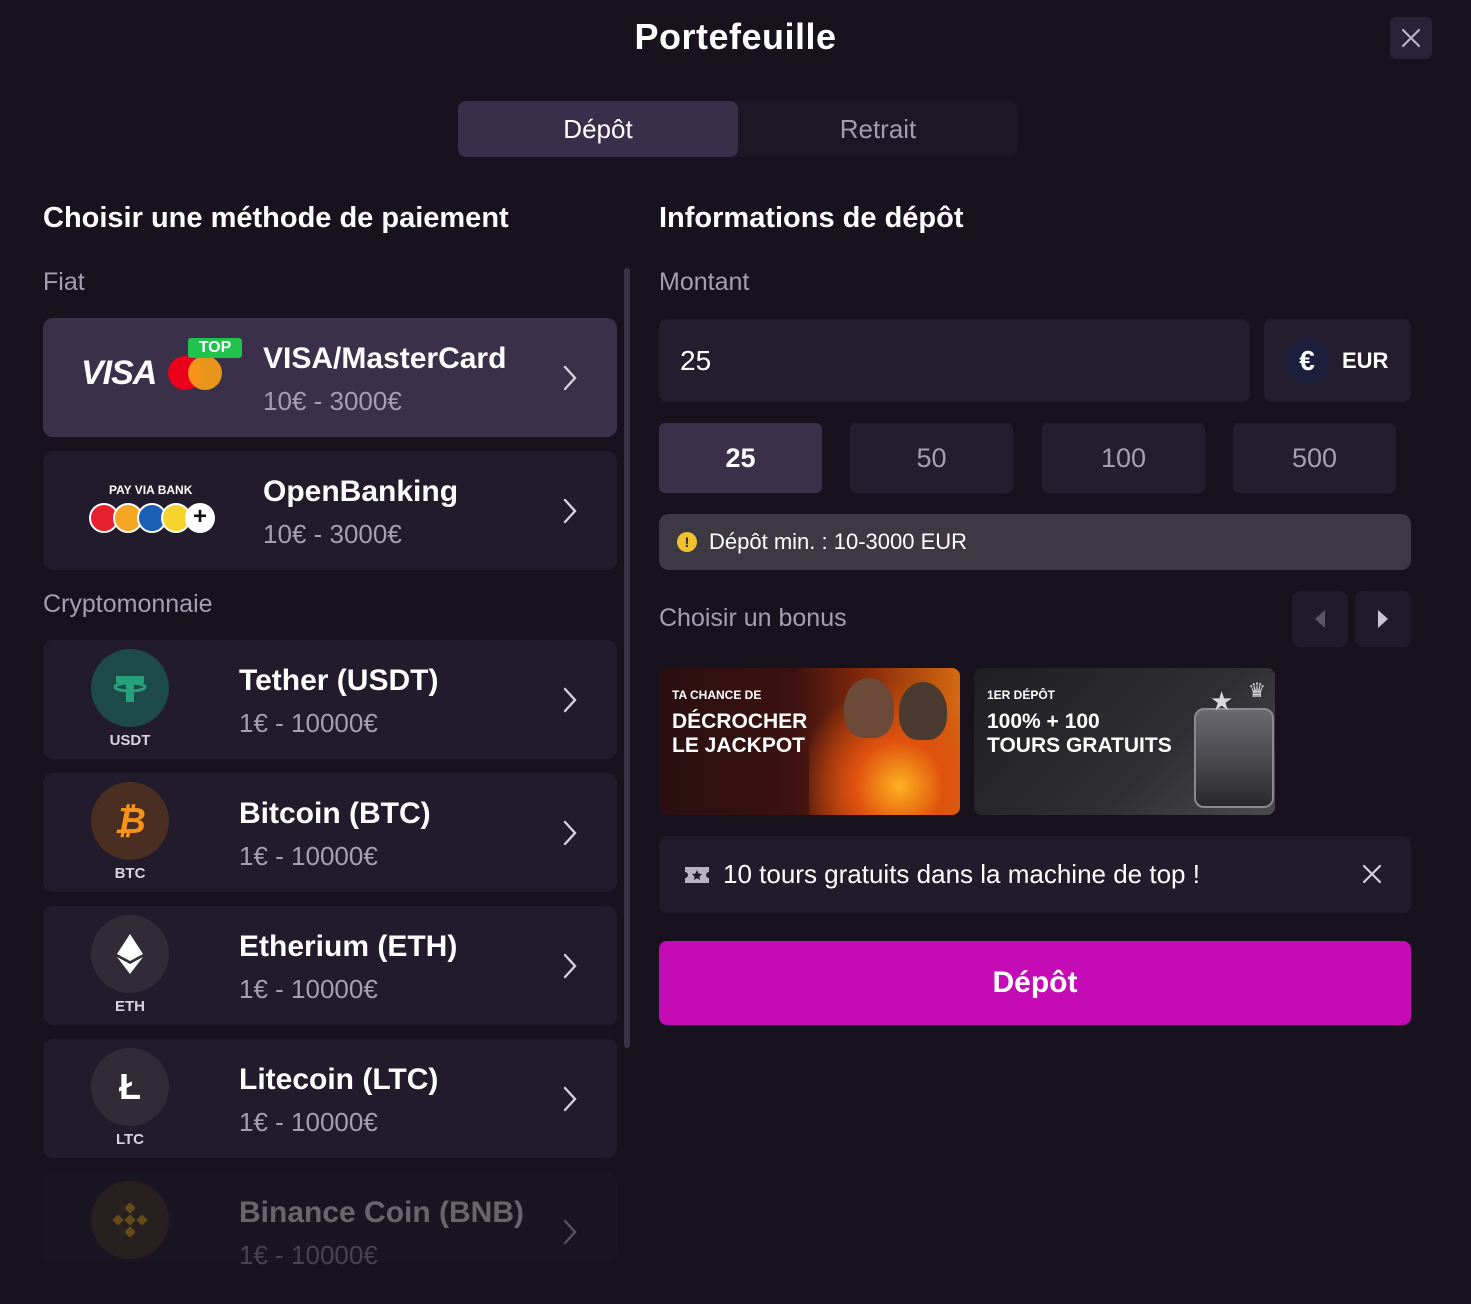 The image size is (1471, 1304). Describe the element at coordinates (119, 373) in the screenshot. I see `visa-logo-text: VISA` at that location.